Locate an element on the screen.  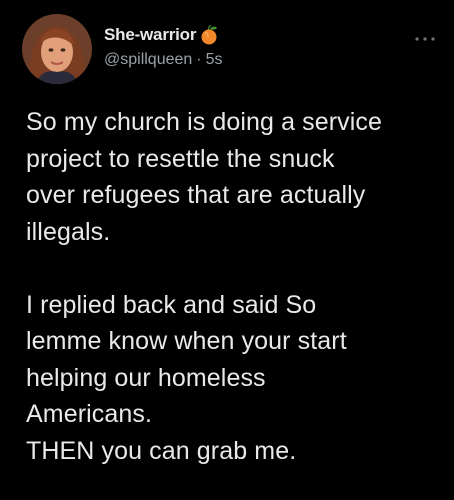
timestamp: 5s is located at coordinates (214, 60).